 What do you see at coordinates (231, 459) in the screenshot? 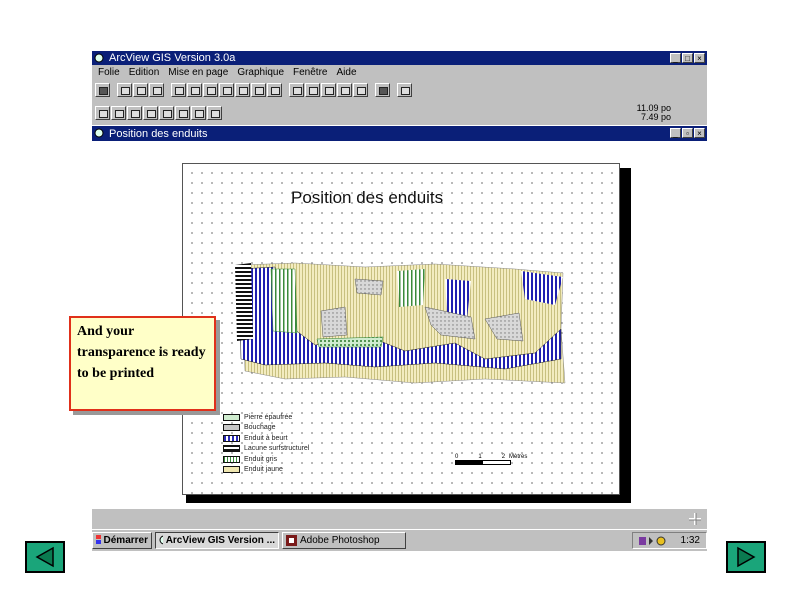
I see `legend-swatch-gris` at bounding box center [231, 459].